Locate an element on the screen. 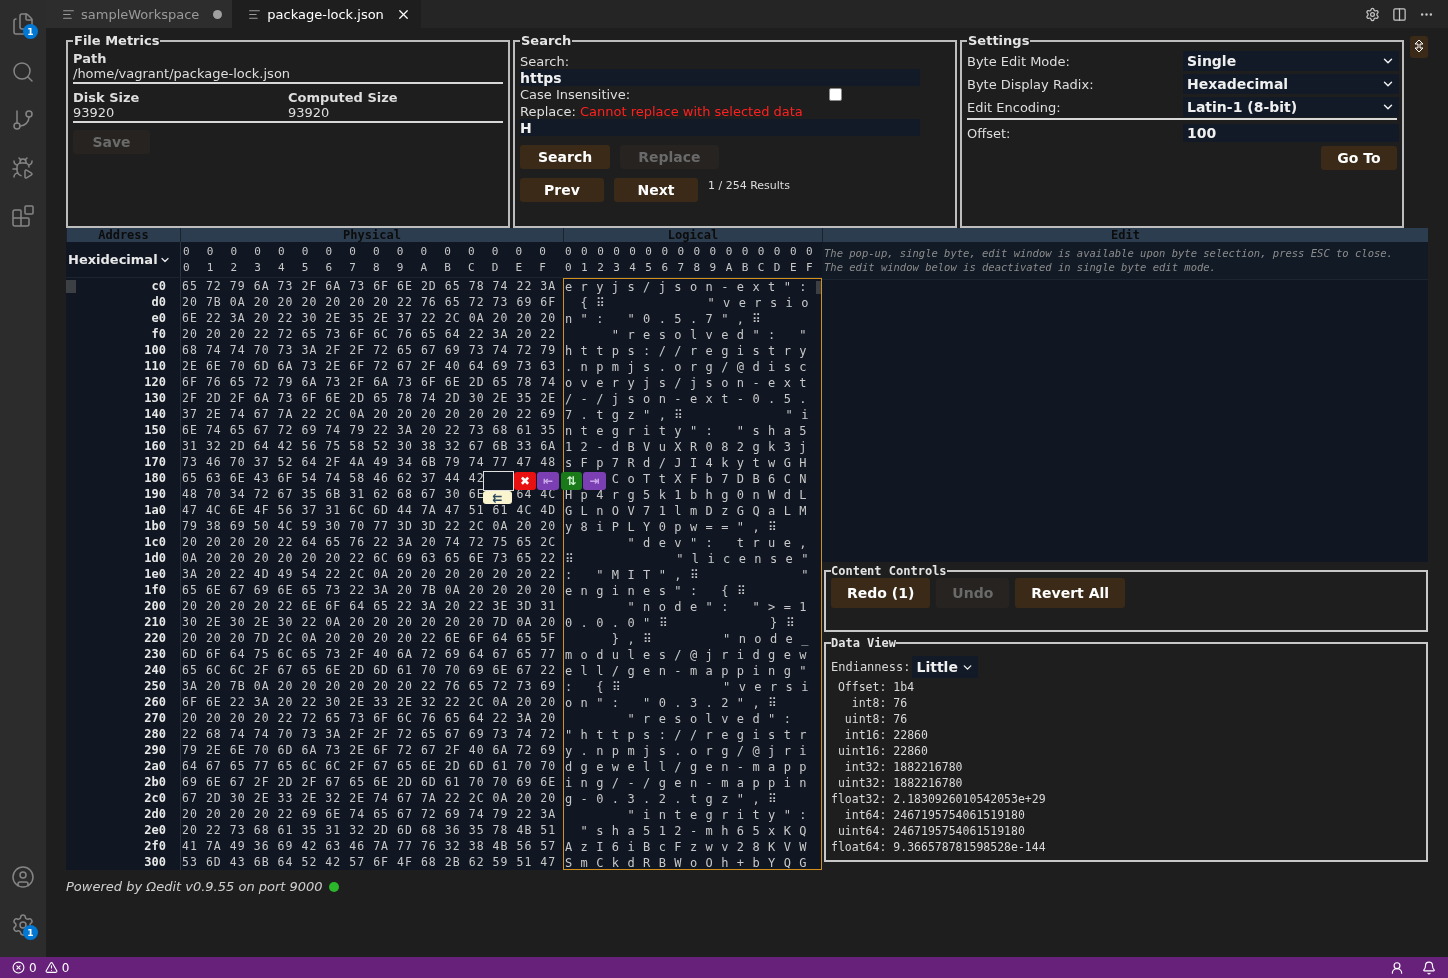  hex-row: 2F 2D 2F 6A 73 6F 6E 2D 65 78 74 2D 30 2E 35 2E is located at coordinates (369, 398).